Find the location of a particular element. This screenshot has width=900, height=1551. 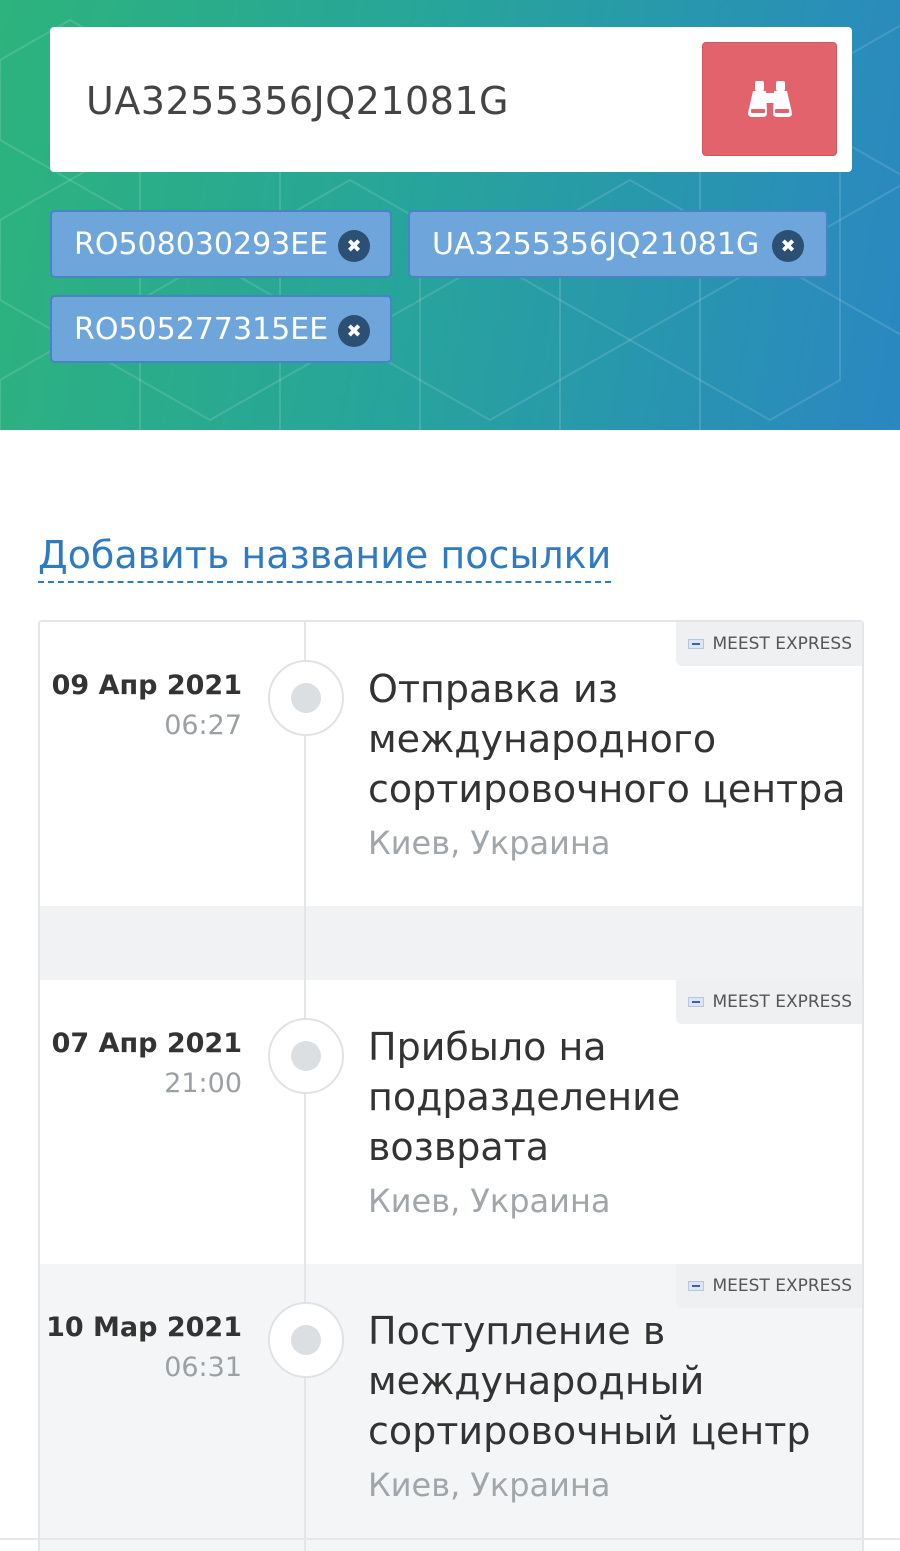

add-parcel-name-link: Добавить название посылки is located at coordinates (325, 558).